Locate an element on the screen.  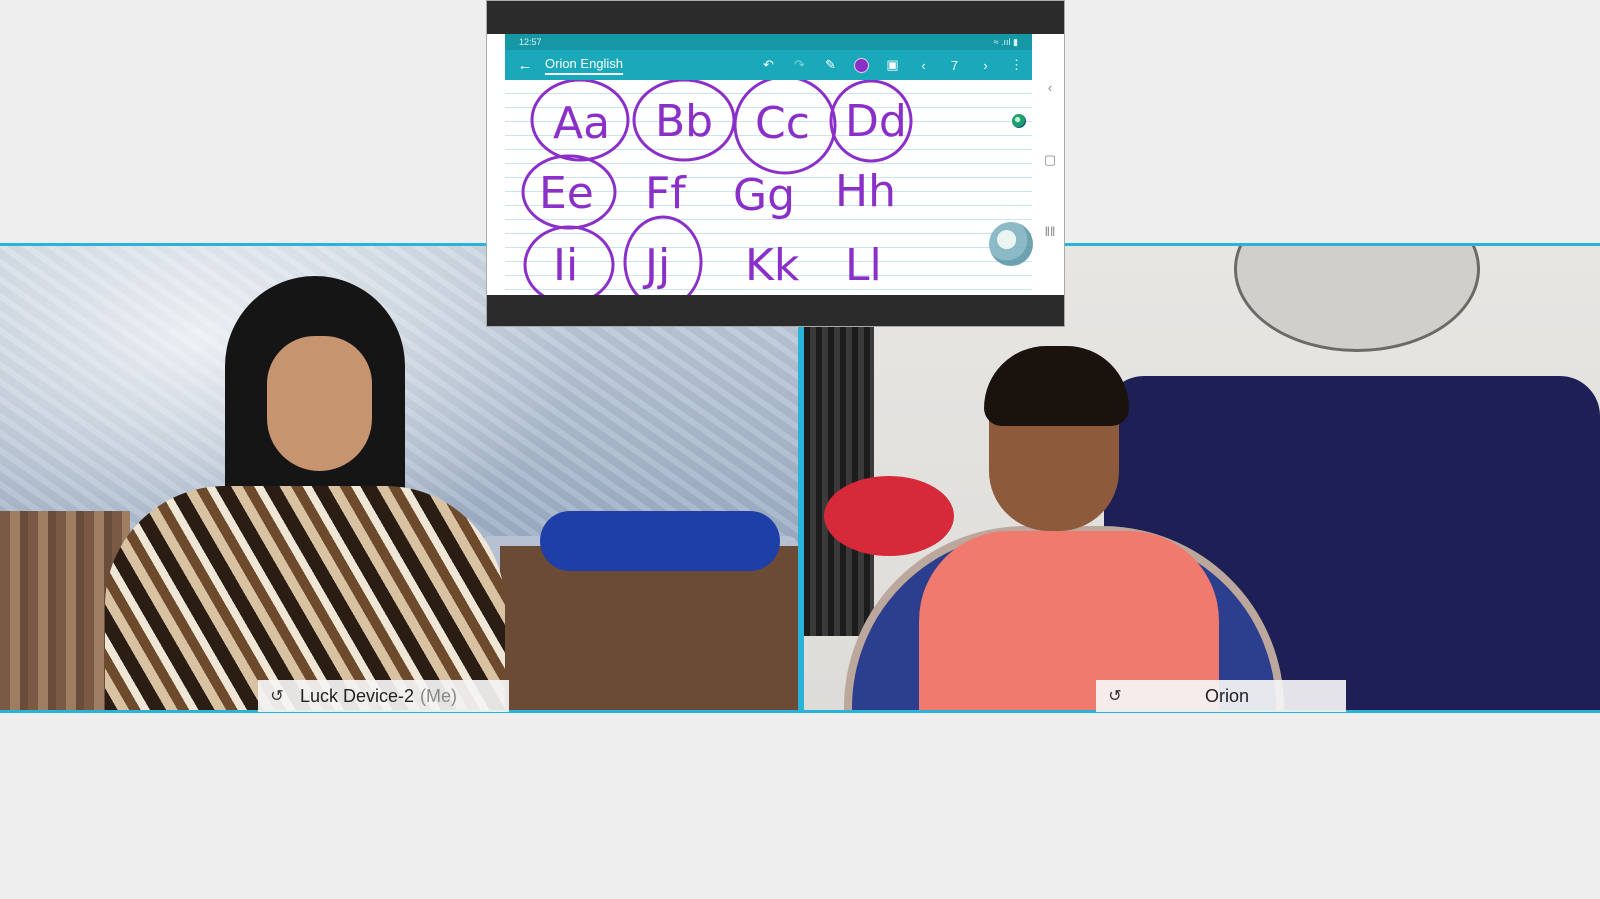
participant-person is located at coordinates (305, 493).